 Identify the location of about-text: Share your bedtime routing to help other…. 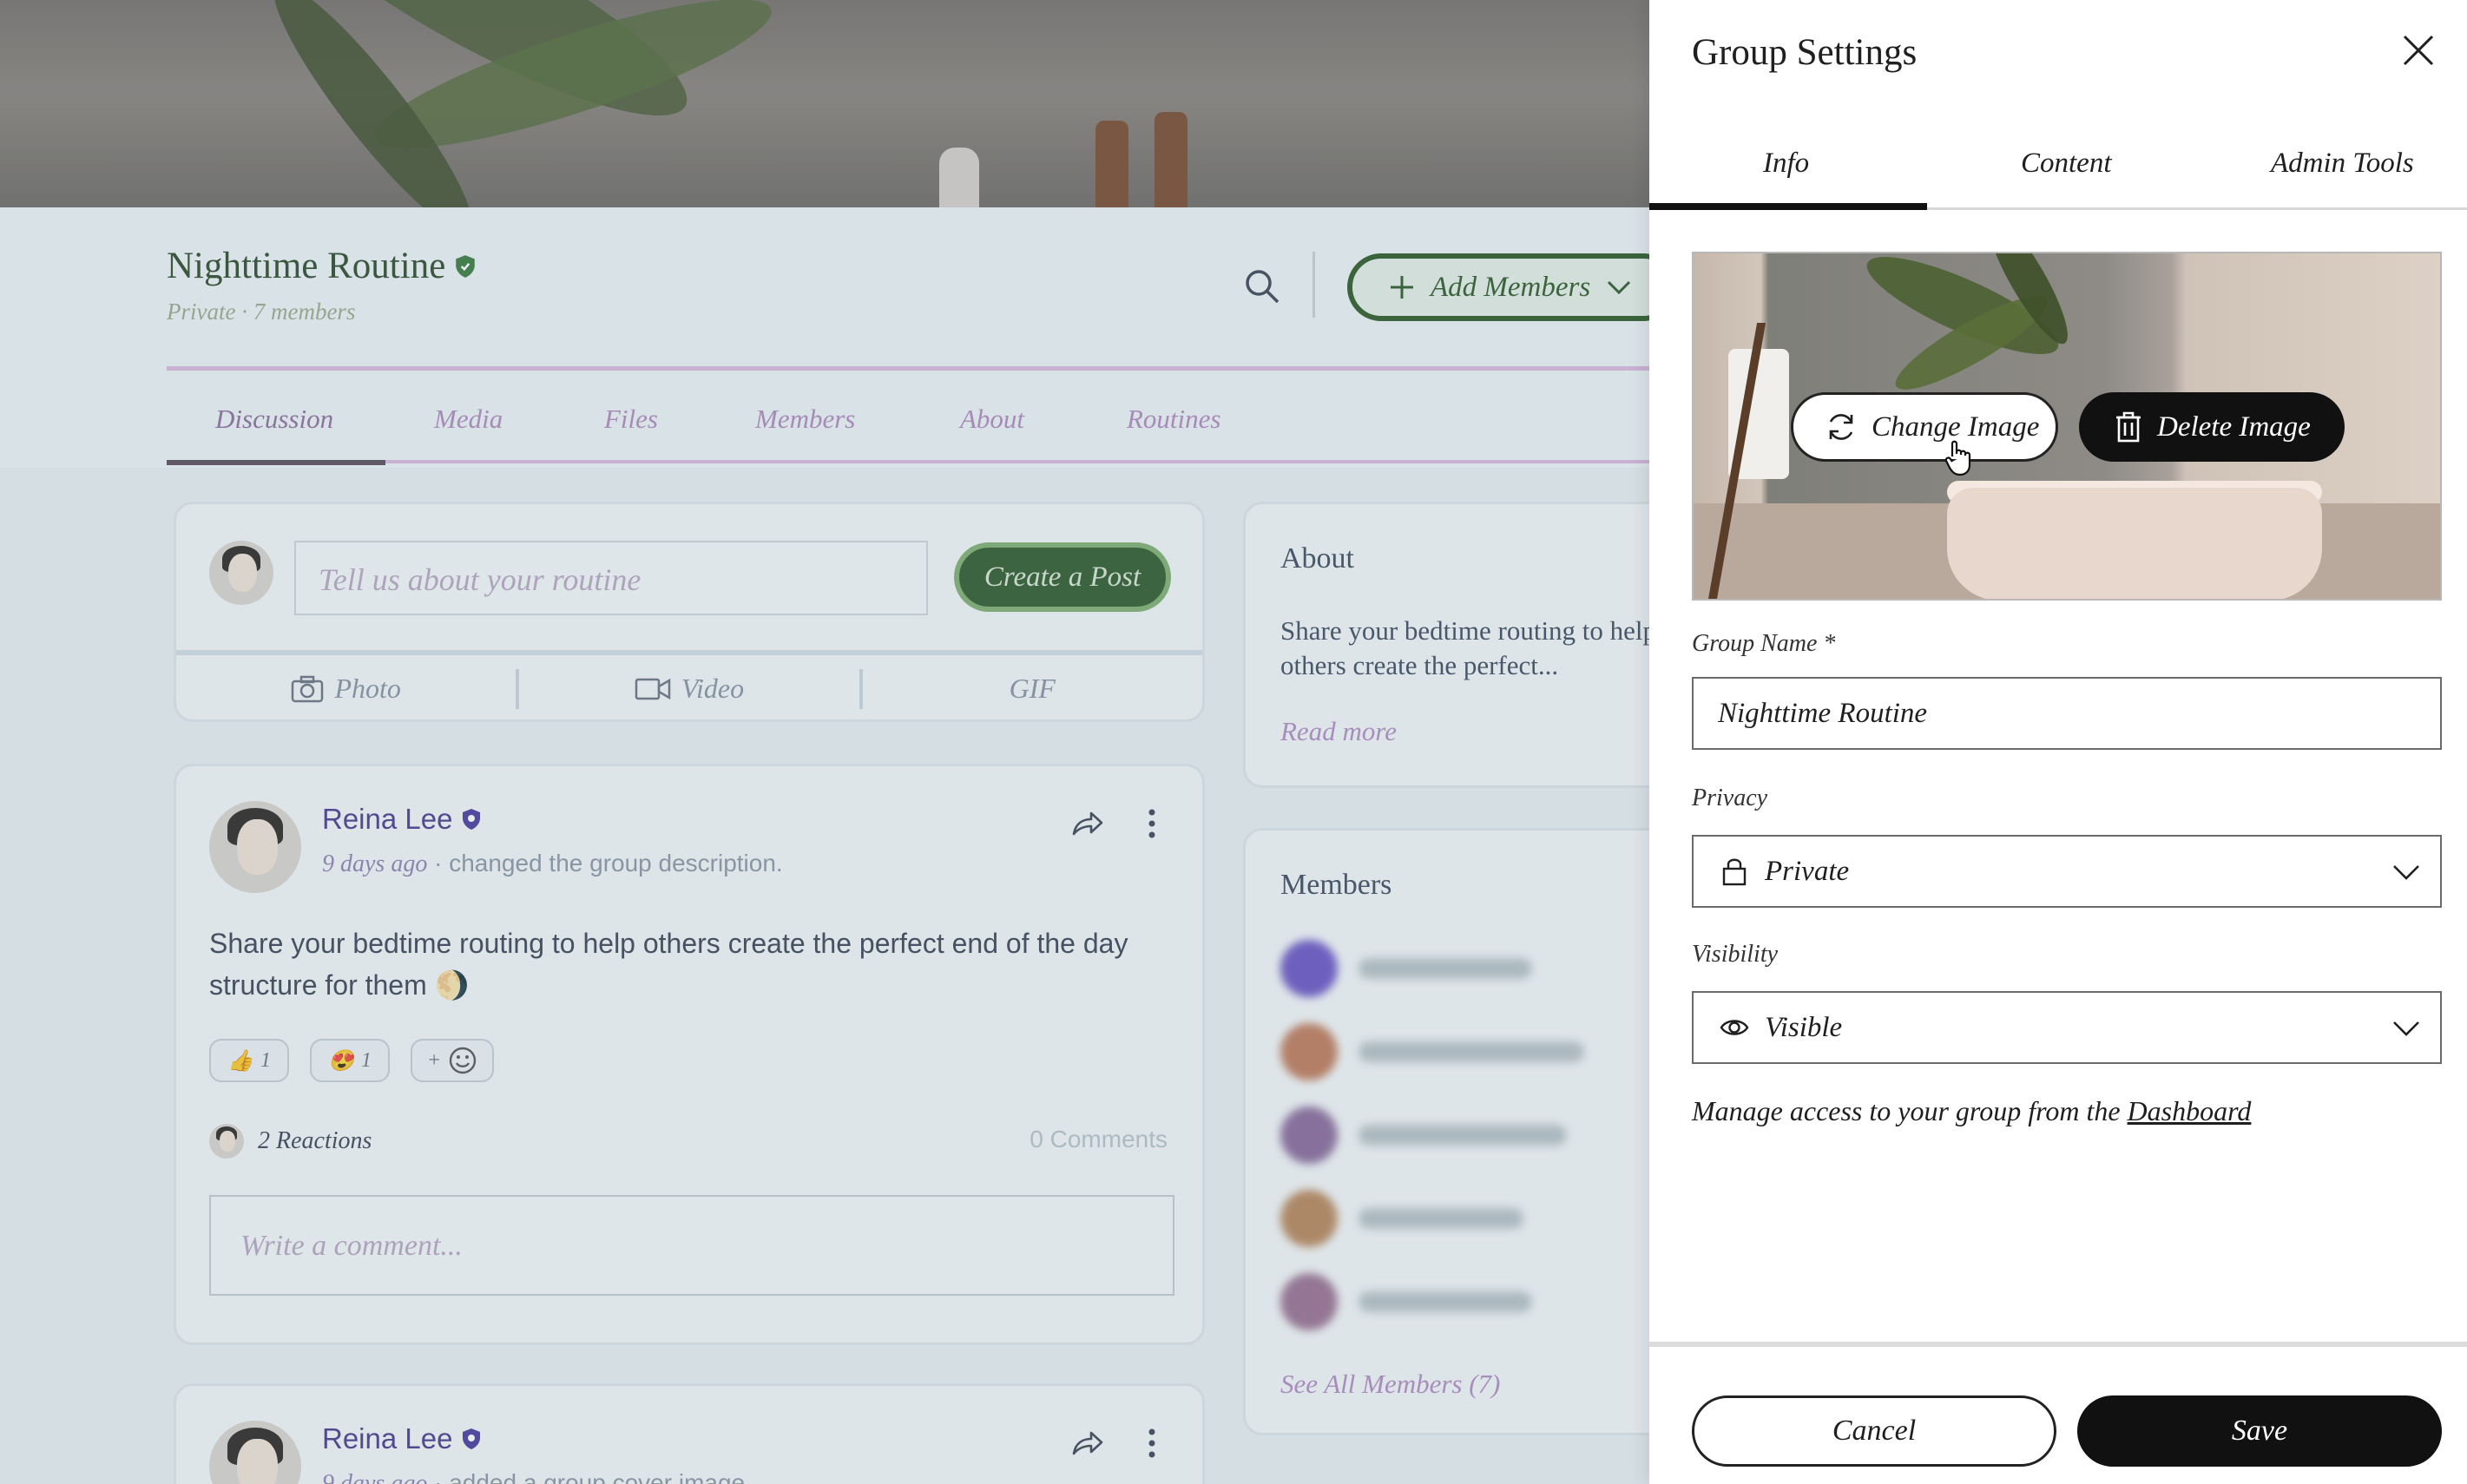
(1464, 647).